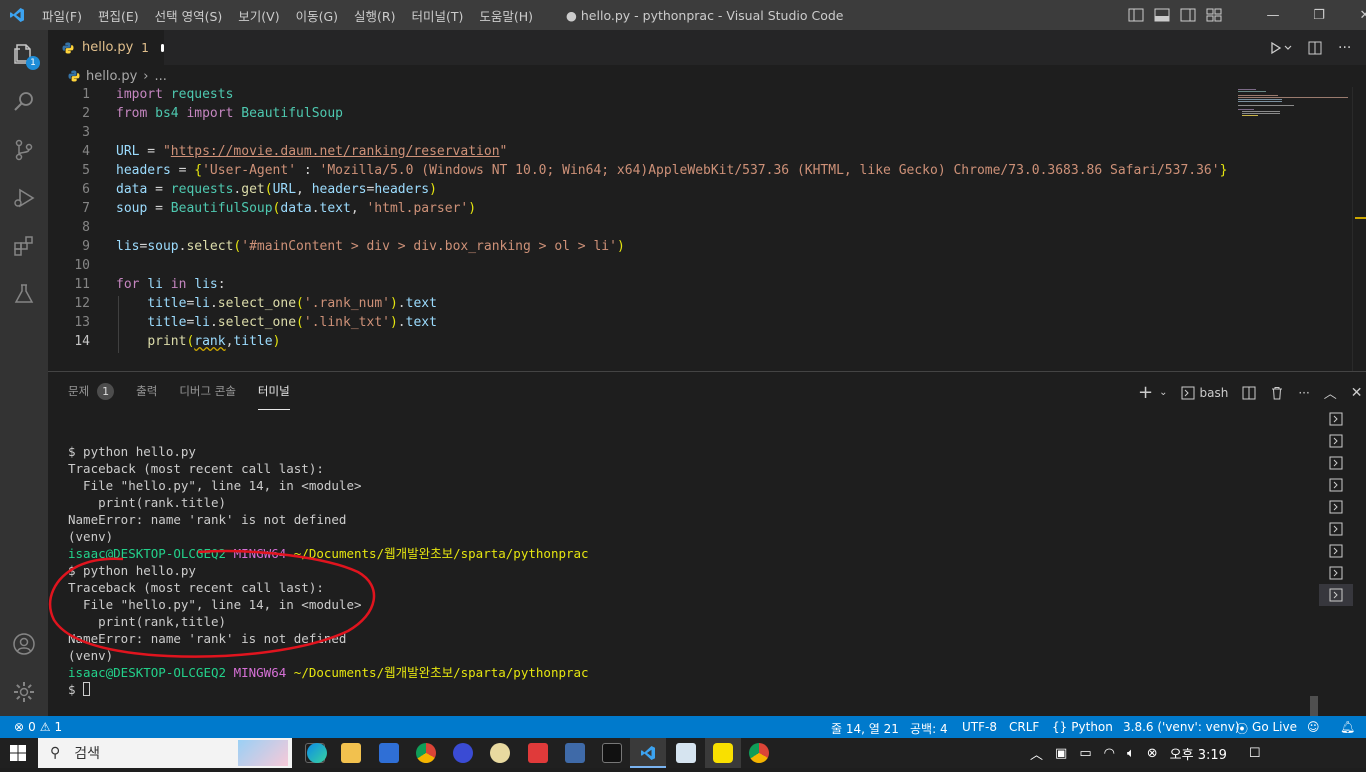 This screenshot has height=772, width=1366. I want to click on line-number: 12, so click(82, 303).